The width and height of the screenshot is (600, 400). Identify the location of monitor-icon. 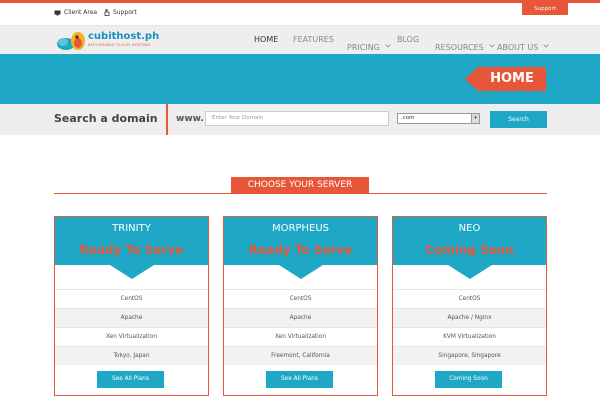
(57, 12).